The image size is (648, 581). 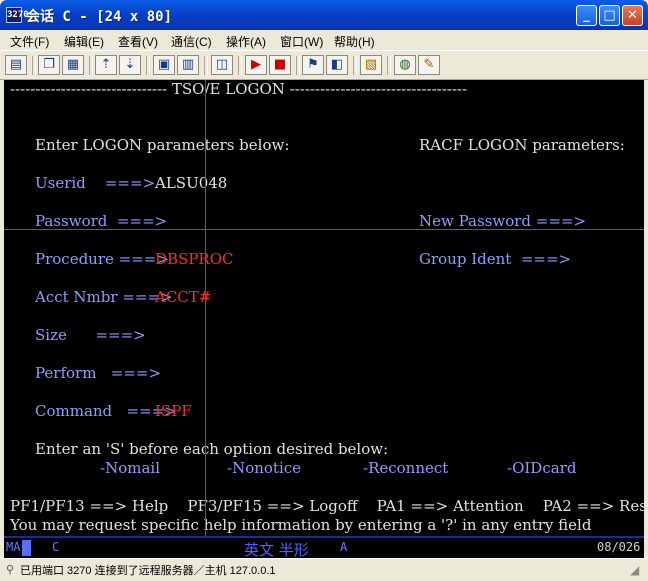 What do you see at coordinates (183, 297) in the screenshot?
I see `acct-nmbr-field: ACCT#` at bounding box center [183, 297].